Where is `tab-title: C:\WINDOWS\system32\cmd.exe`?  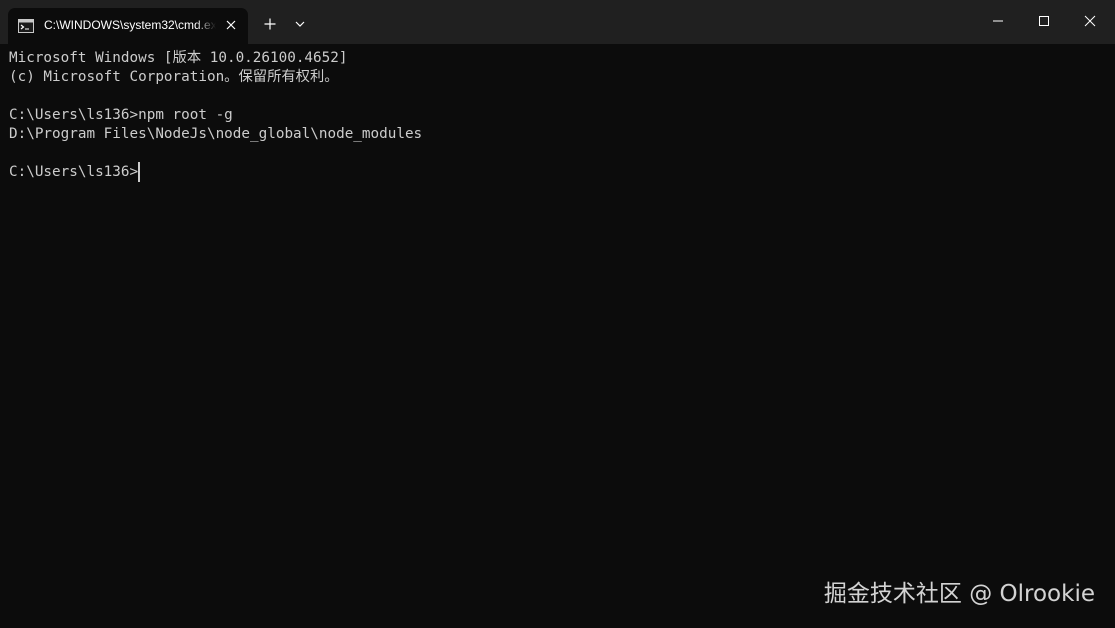 tab-title: C:\WINDOWS\system32\cmd.exe is located at coordinates (130, 25).